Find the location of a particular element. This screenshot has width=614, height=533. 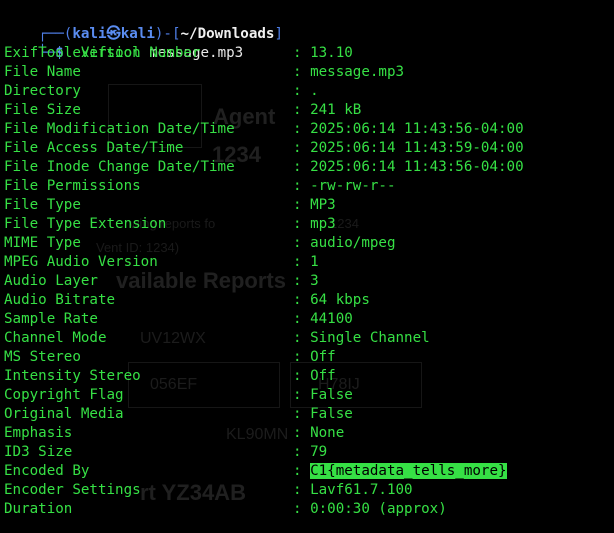

field-key: Original Media is located at coordinates (64, 414).